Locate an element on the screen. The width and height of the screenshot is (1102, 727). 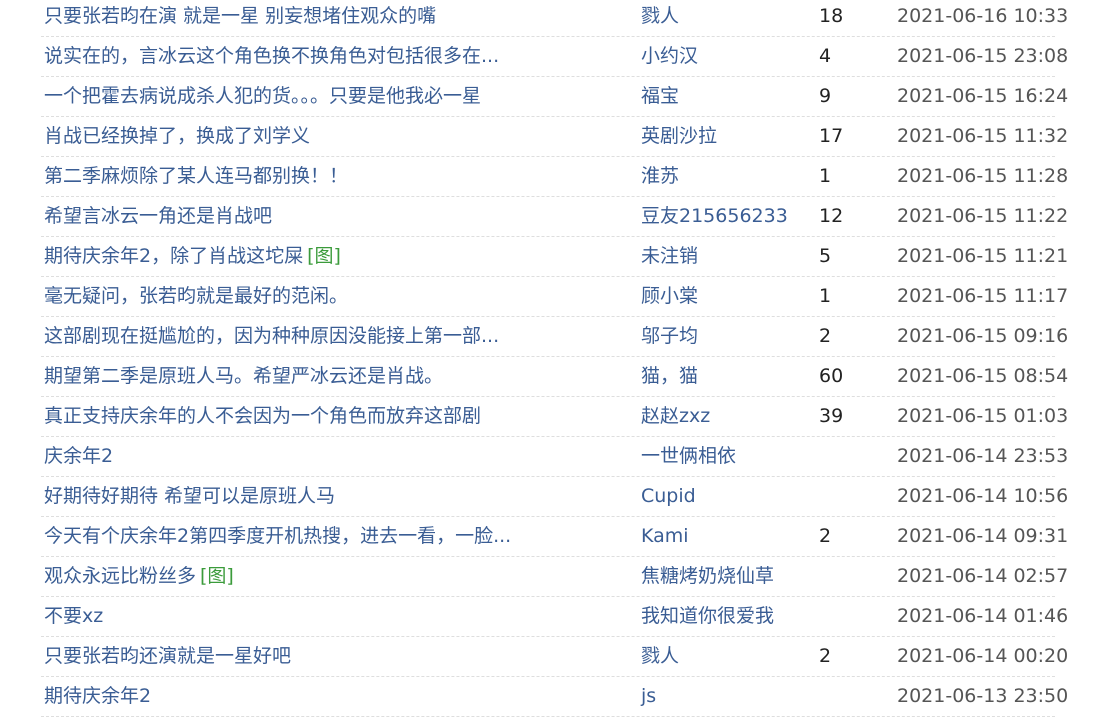
discussion-title-cell: 期待庆余年2，除了肖战这坨屎 [图] is located at coordinates (192, 256).